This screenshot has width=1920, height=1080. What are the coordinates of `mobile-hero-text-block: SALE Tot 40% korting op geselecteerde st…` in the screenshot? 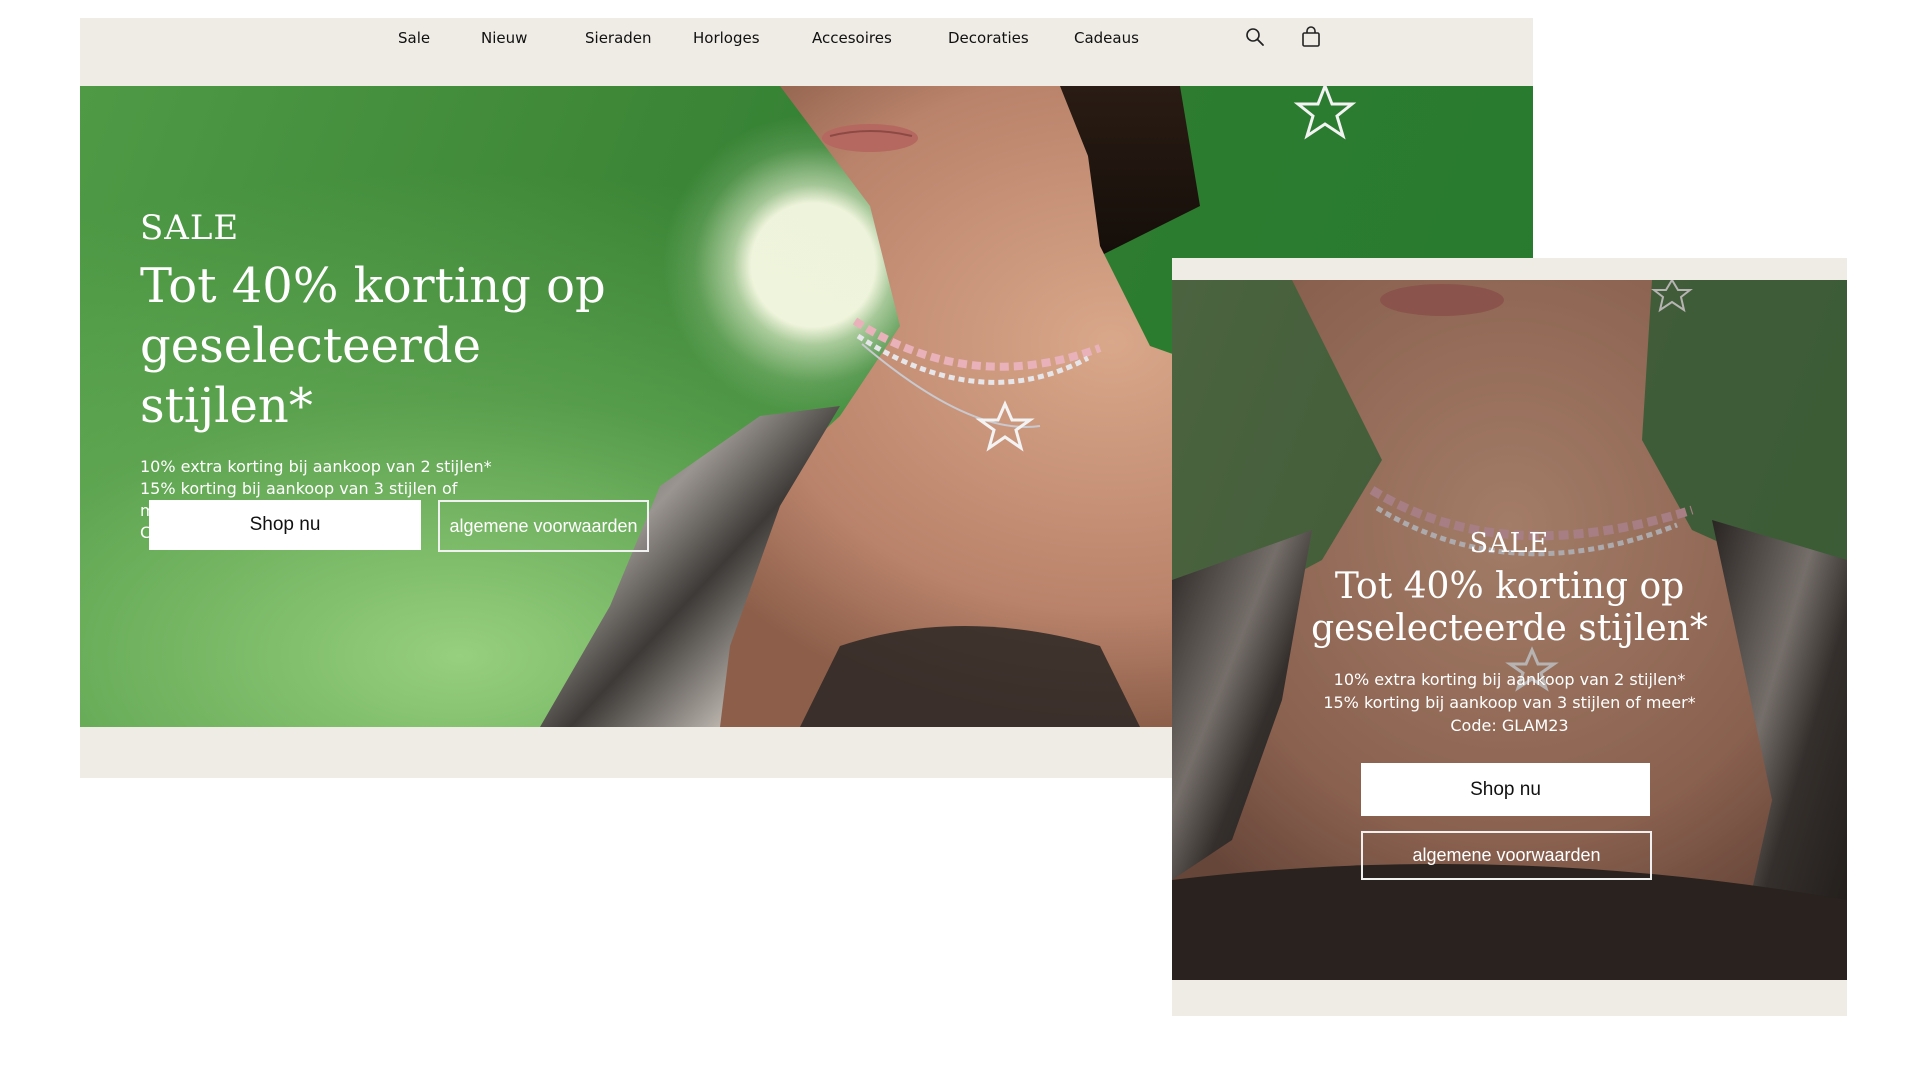 It's located at (1509, 632).